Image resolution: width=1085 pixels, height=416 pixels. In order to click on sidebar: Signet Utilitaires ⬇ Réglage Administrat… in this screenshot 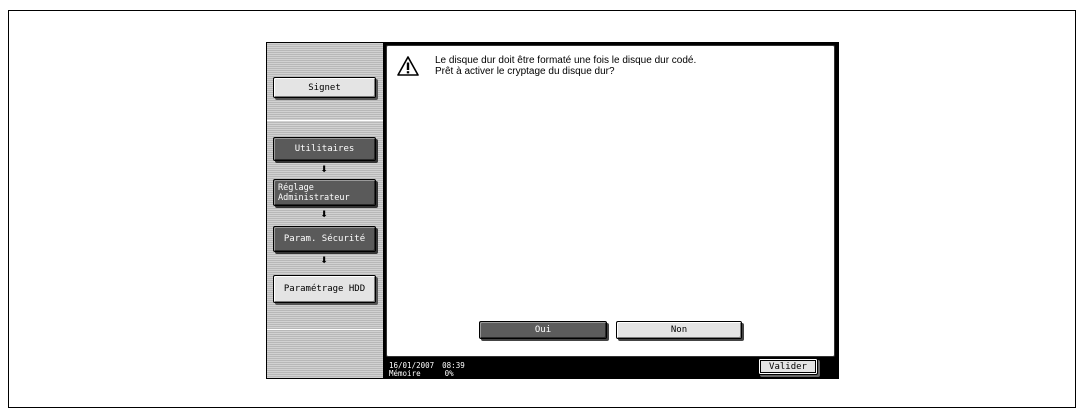, I will do `click(325, 210)`.